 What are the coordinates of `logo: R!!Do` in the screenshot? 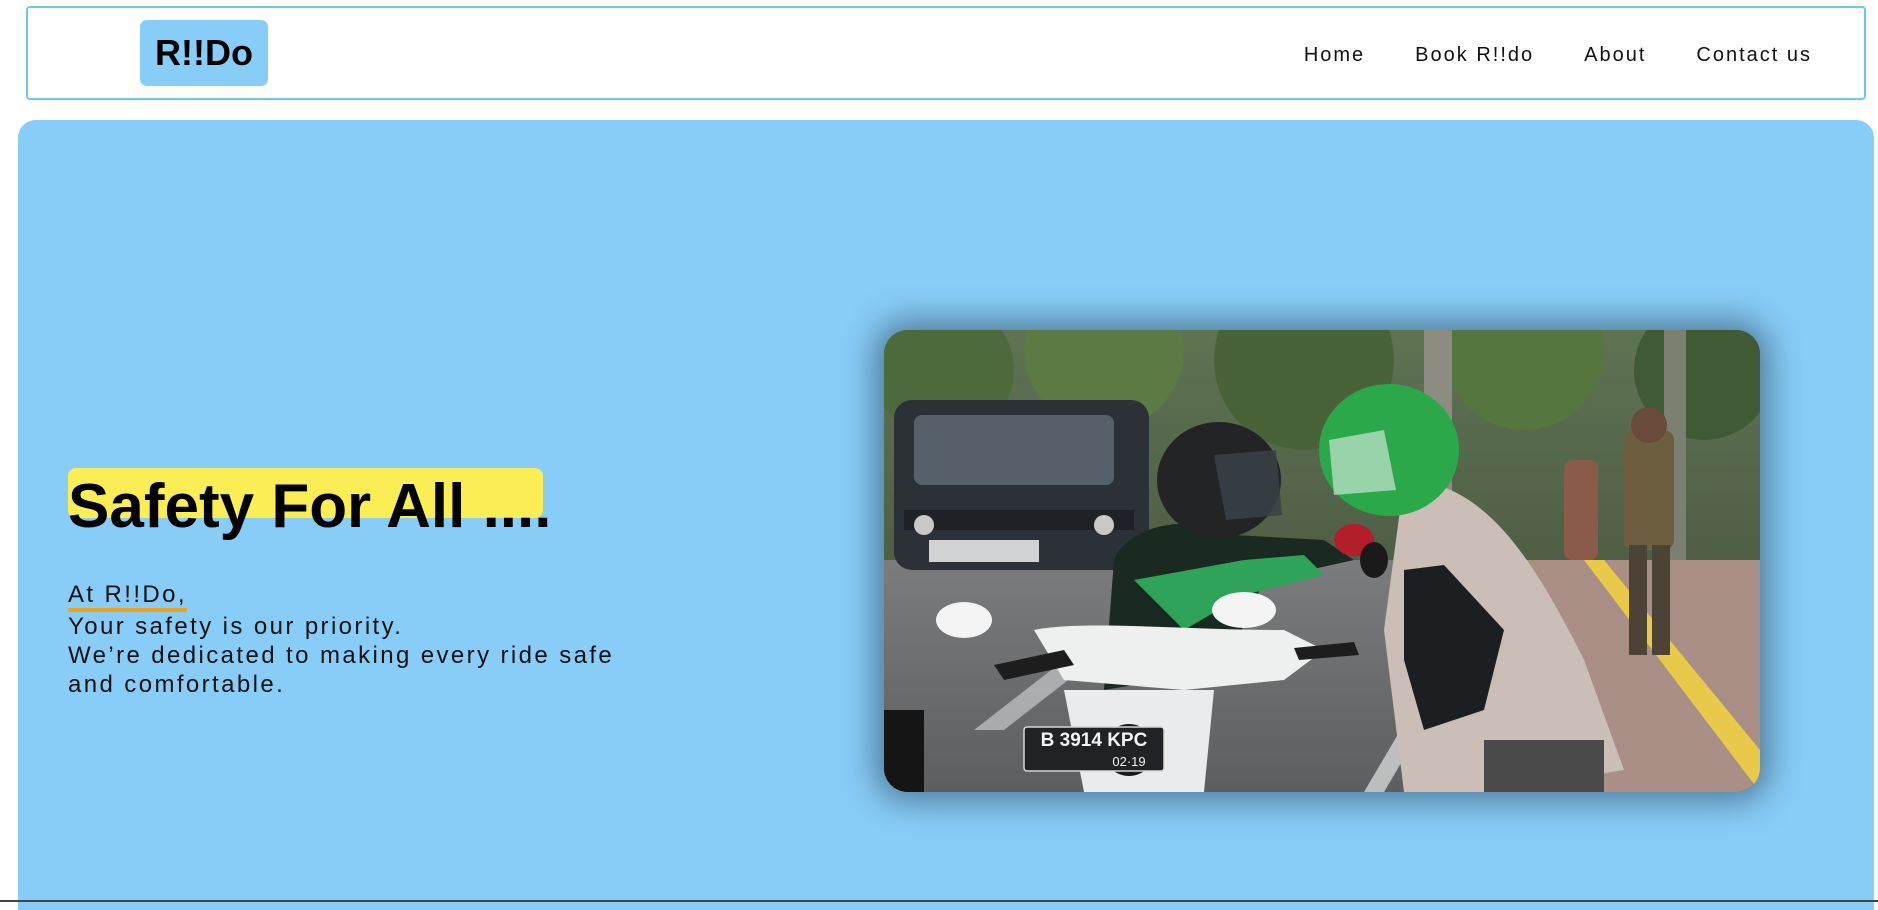 It's located at (204, 53).